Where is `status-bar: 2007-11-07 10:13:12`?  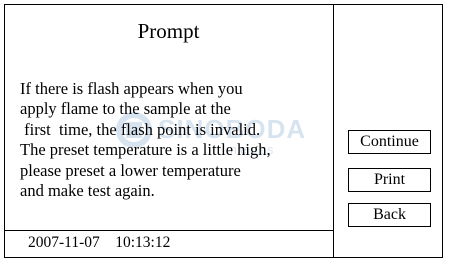
status-bar: 2007-11-07 10:13:12 is located at coordinates (99, 243).